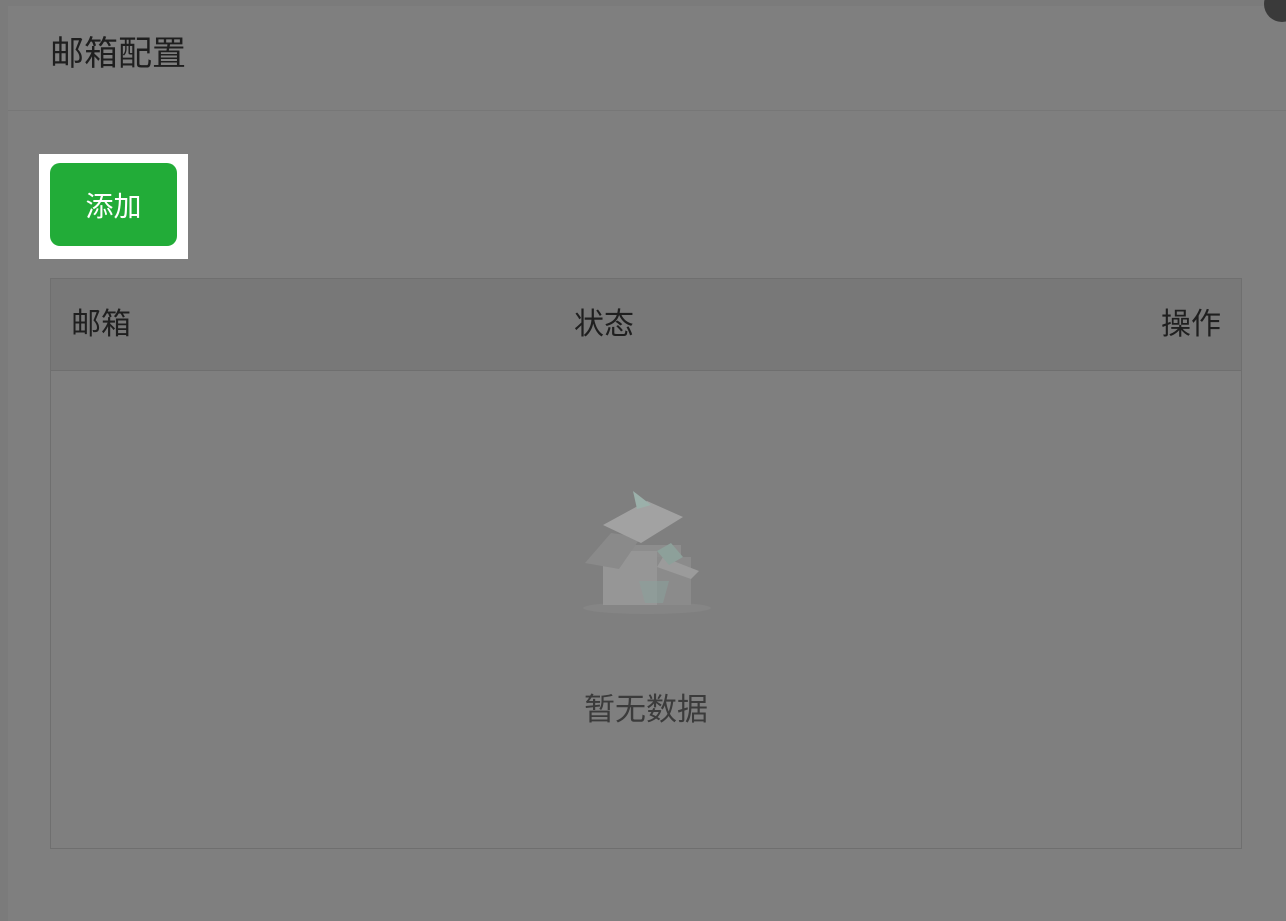 The height and width of the screenshot is (921, 1286). What do you see at coordinates (647, 58) in the screenshot?
I see `dialog-header: 邮箱配置` at bounding box center [647, 58].